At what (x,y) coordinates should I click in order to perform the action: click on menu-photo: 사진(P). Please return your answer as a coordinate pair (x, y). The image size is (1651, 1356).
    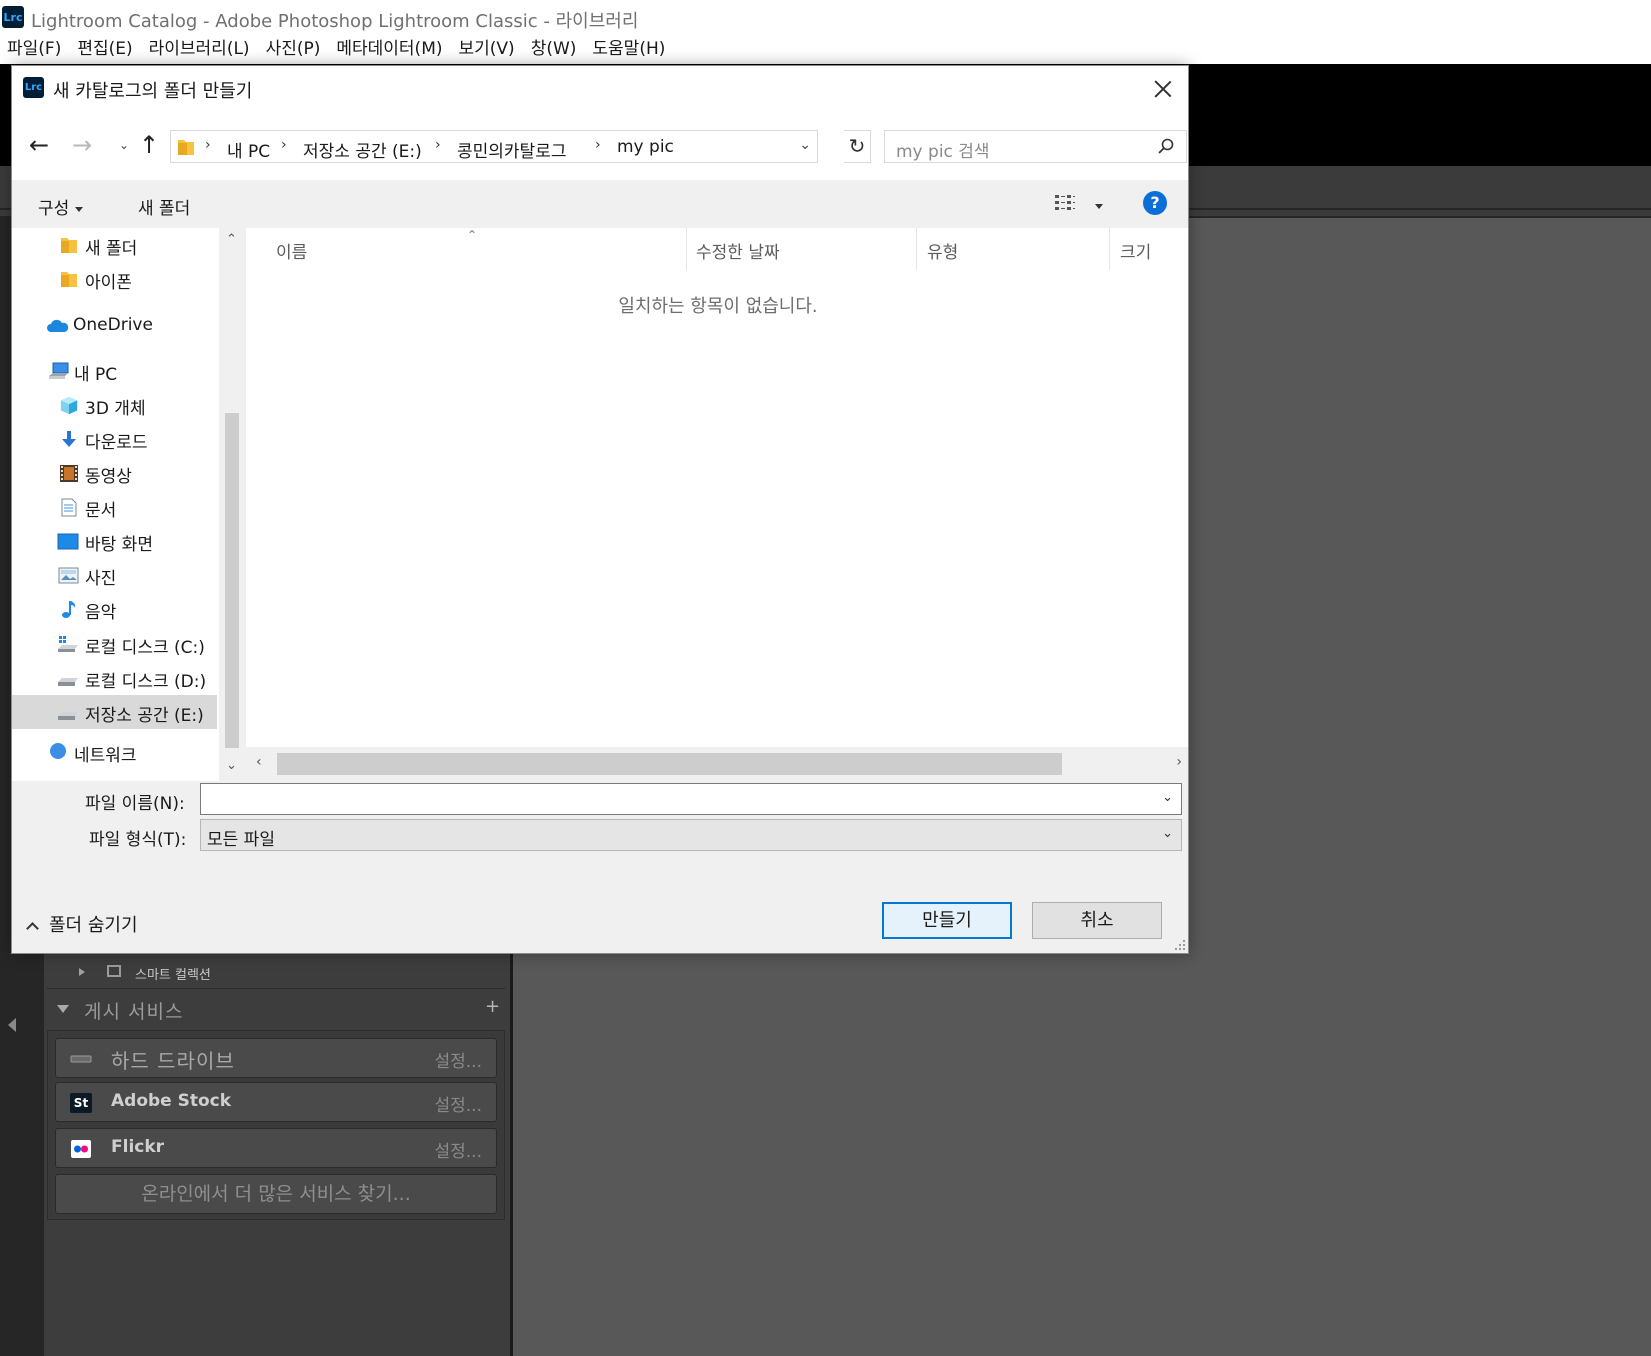
    Looking at the image, I should click on (293, 49).